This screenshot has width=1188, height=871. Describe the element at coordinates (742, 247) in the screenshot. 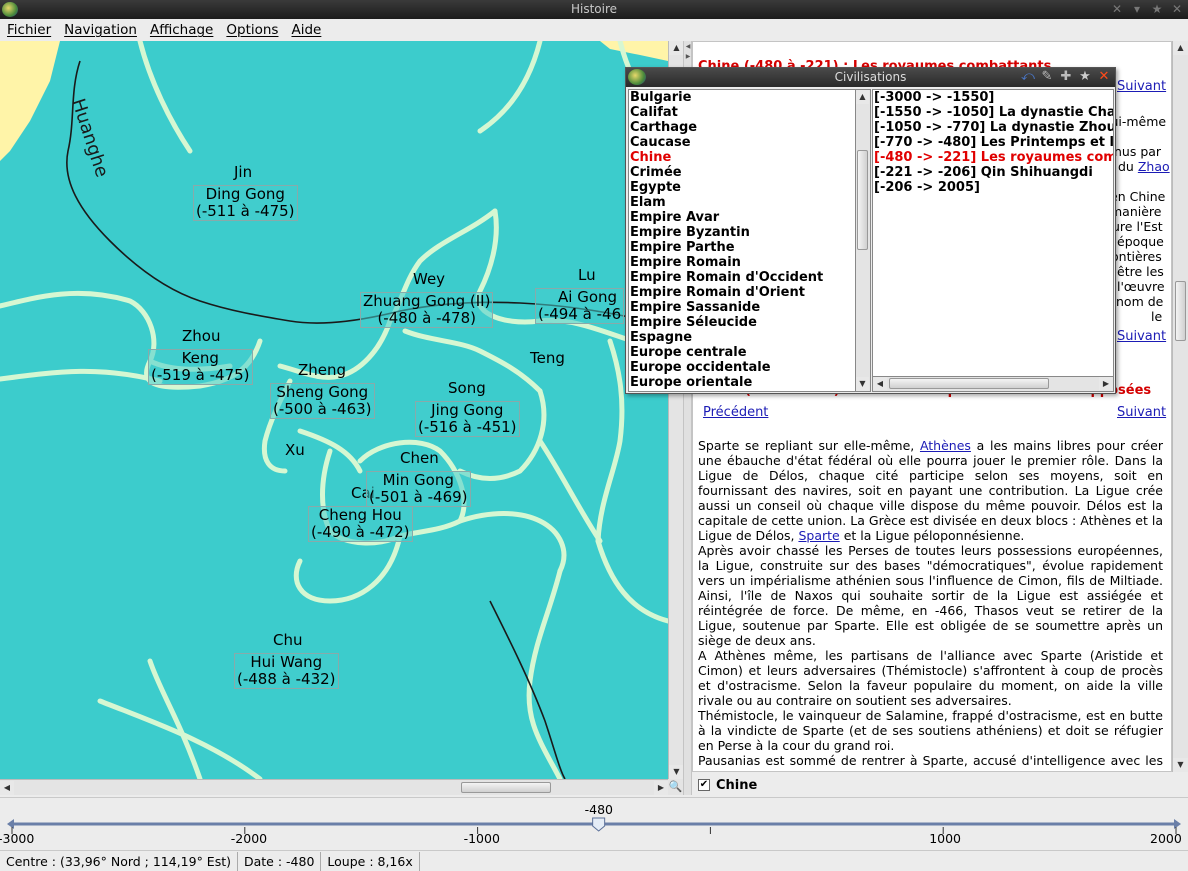

I see `civilisation-item: Empire Parthe` at that location.